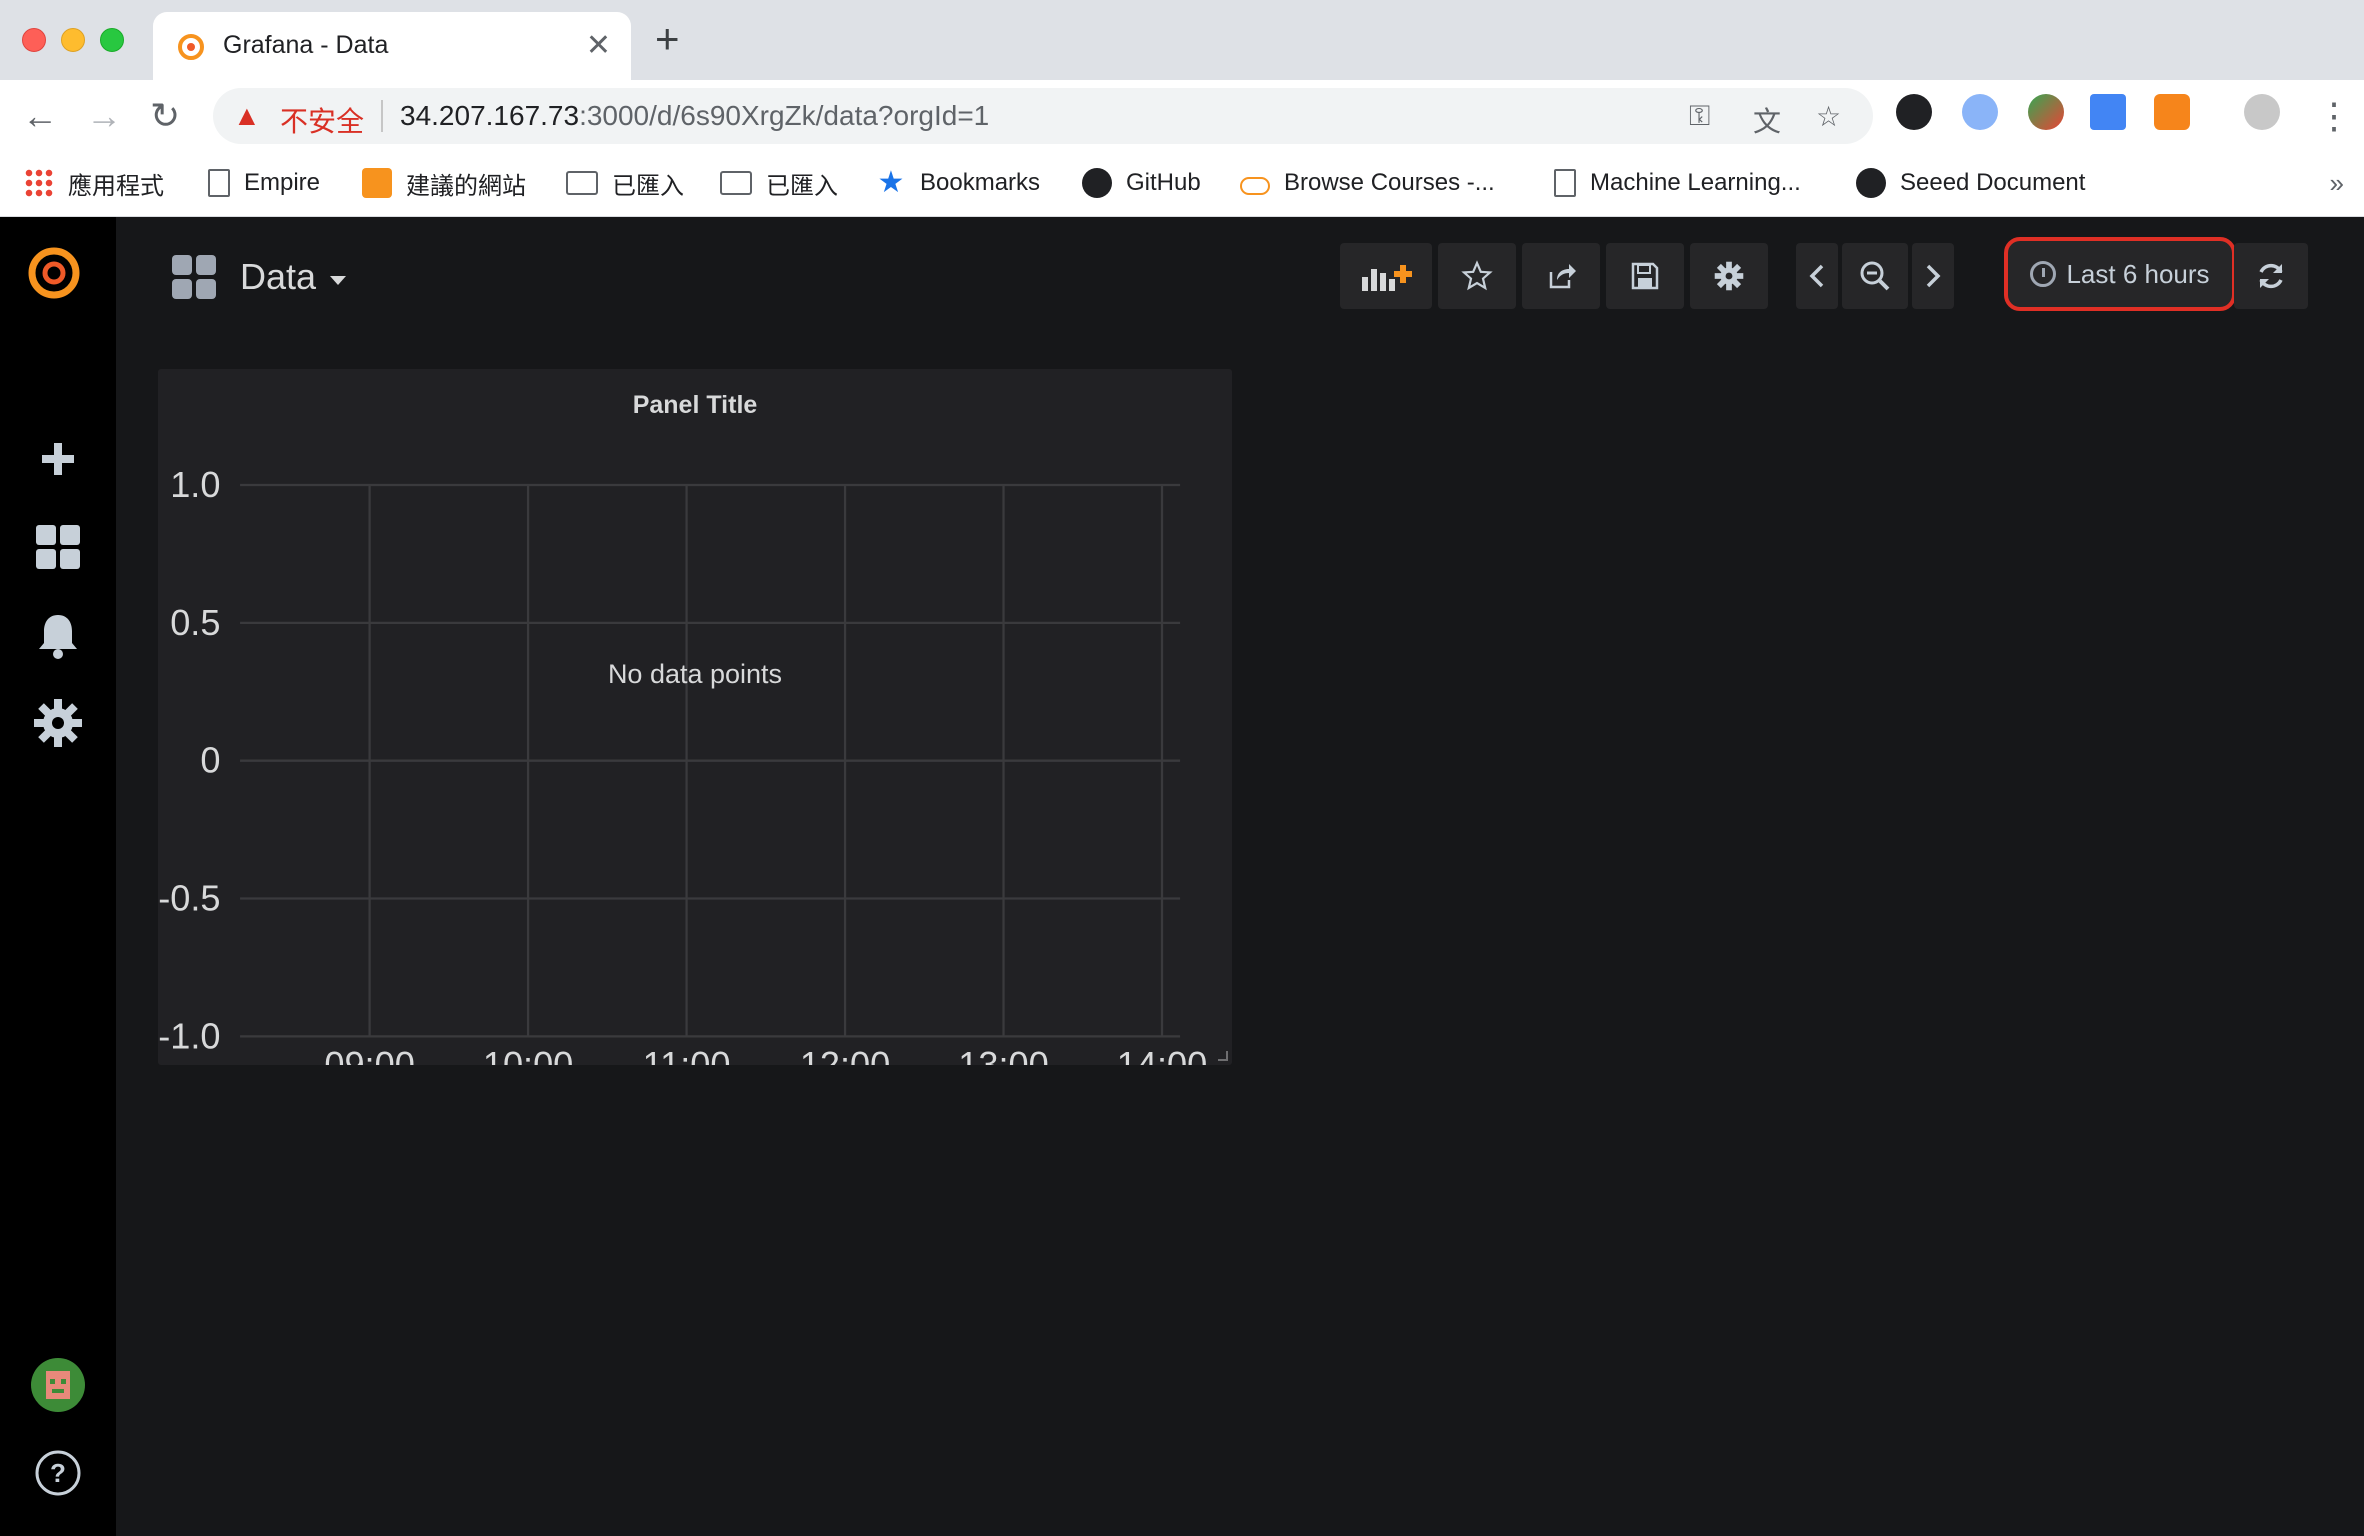  What do you see at coordinates (1767, 120) in the screenshot?
I see `translate-icon: 文` at bounding box center [1767, 120].